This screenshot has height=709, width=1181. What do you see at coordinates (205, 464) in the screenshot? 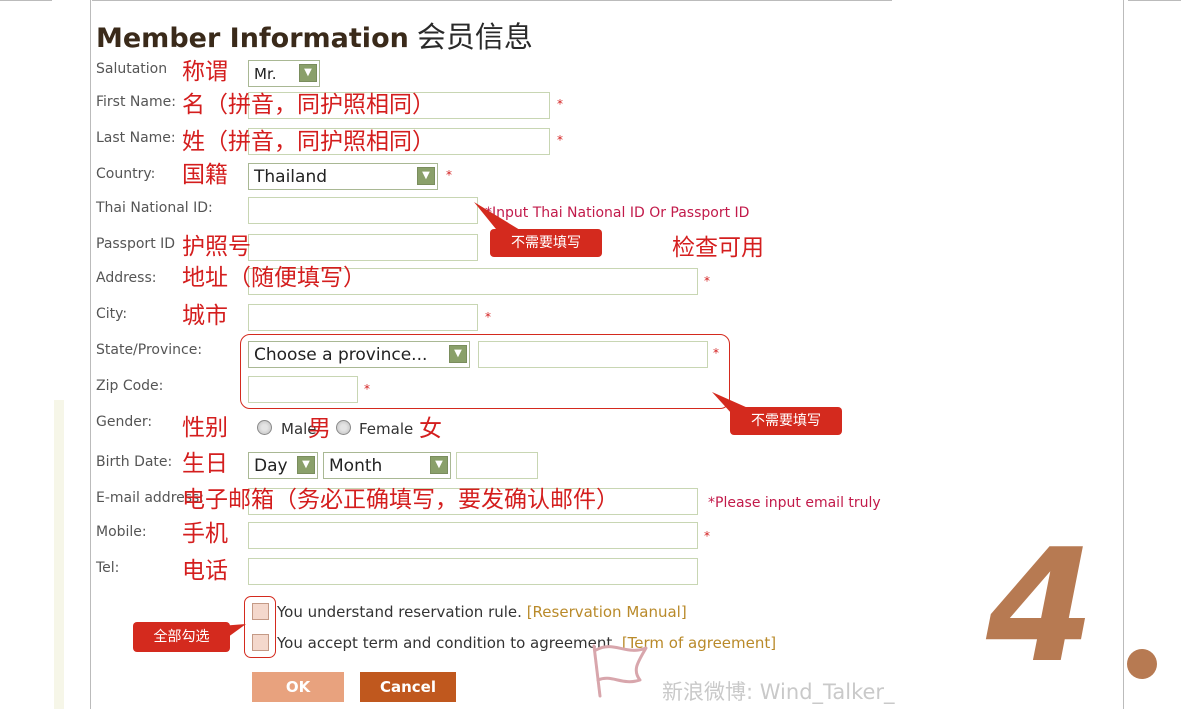
I see `birth-cn-note: 生日` at bounding box center [205, 464].